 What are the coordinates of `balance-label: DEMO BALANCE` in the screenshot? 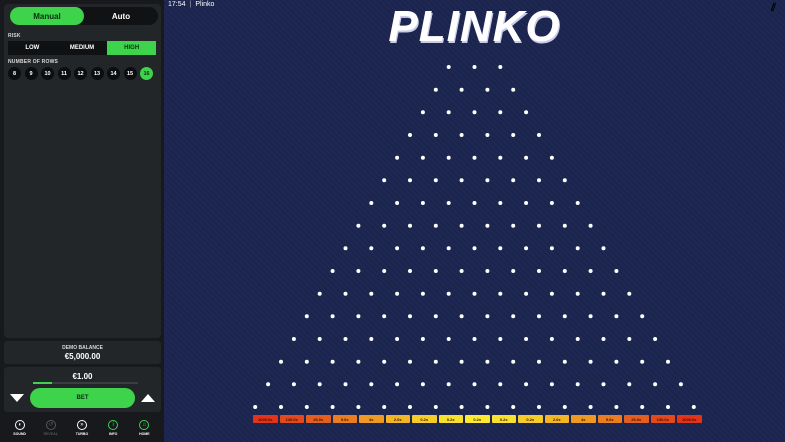 It's located at (82, 348).